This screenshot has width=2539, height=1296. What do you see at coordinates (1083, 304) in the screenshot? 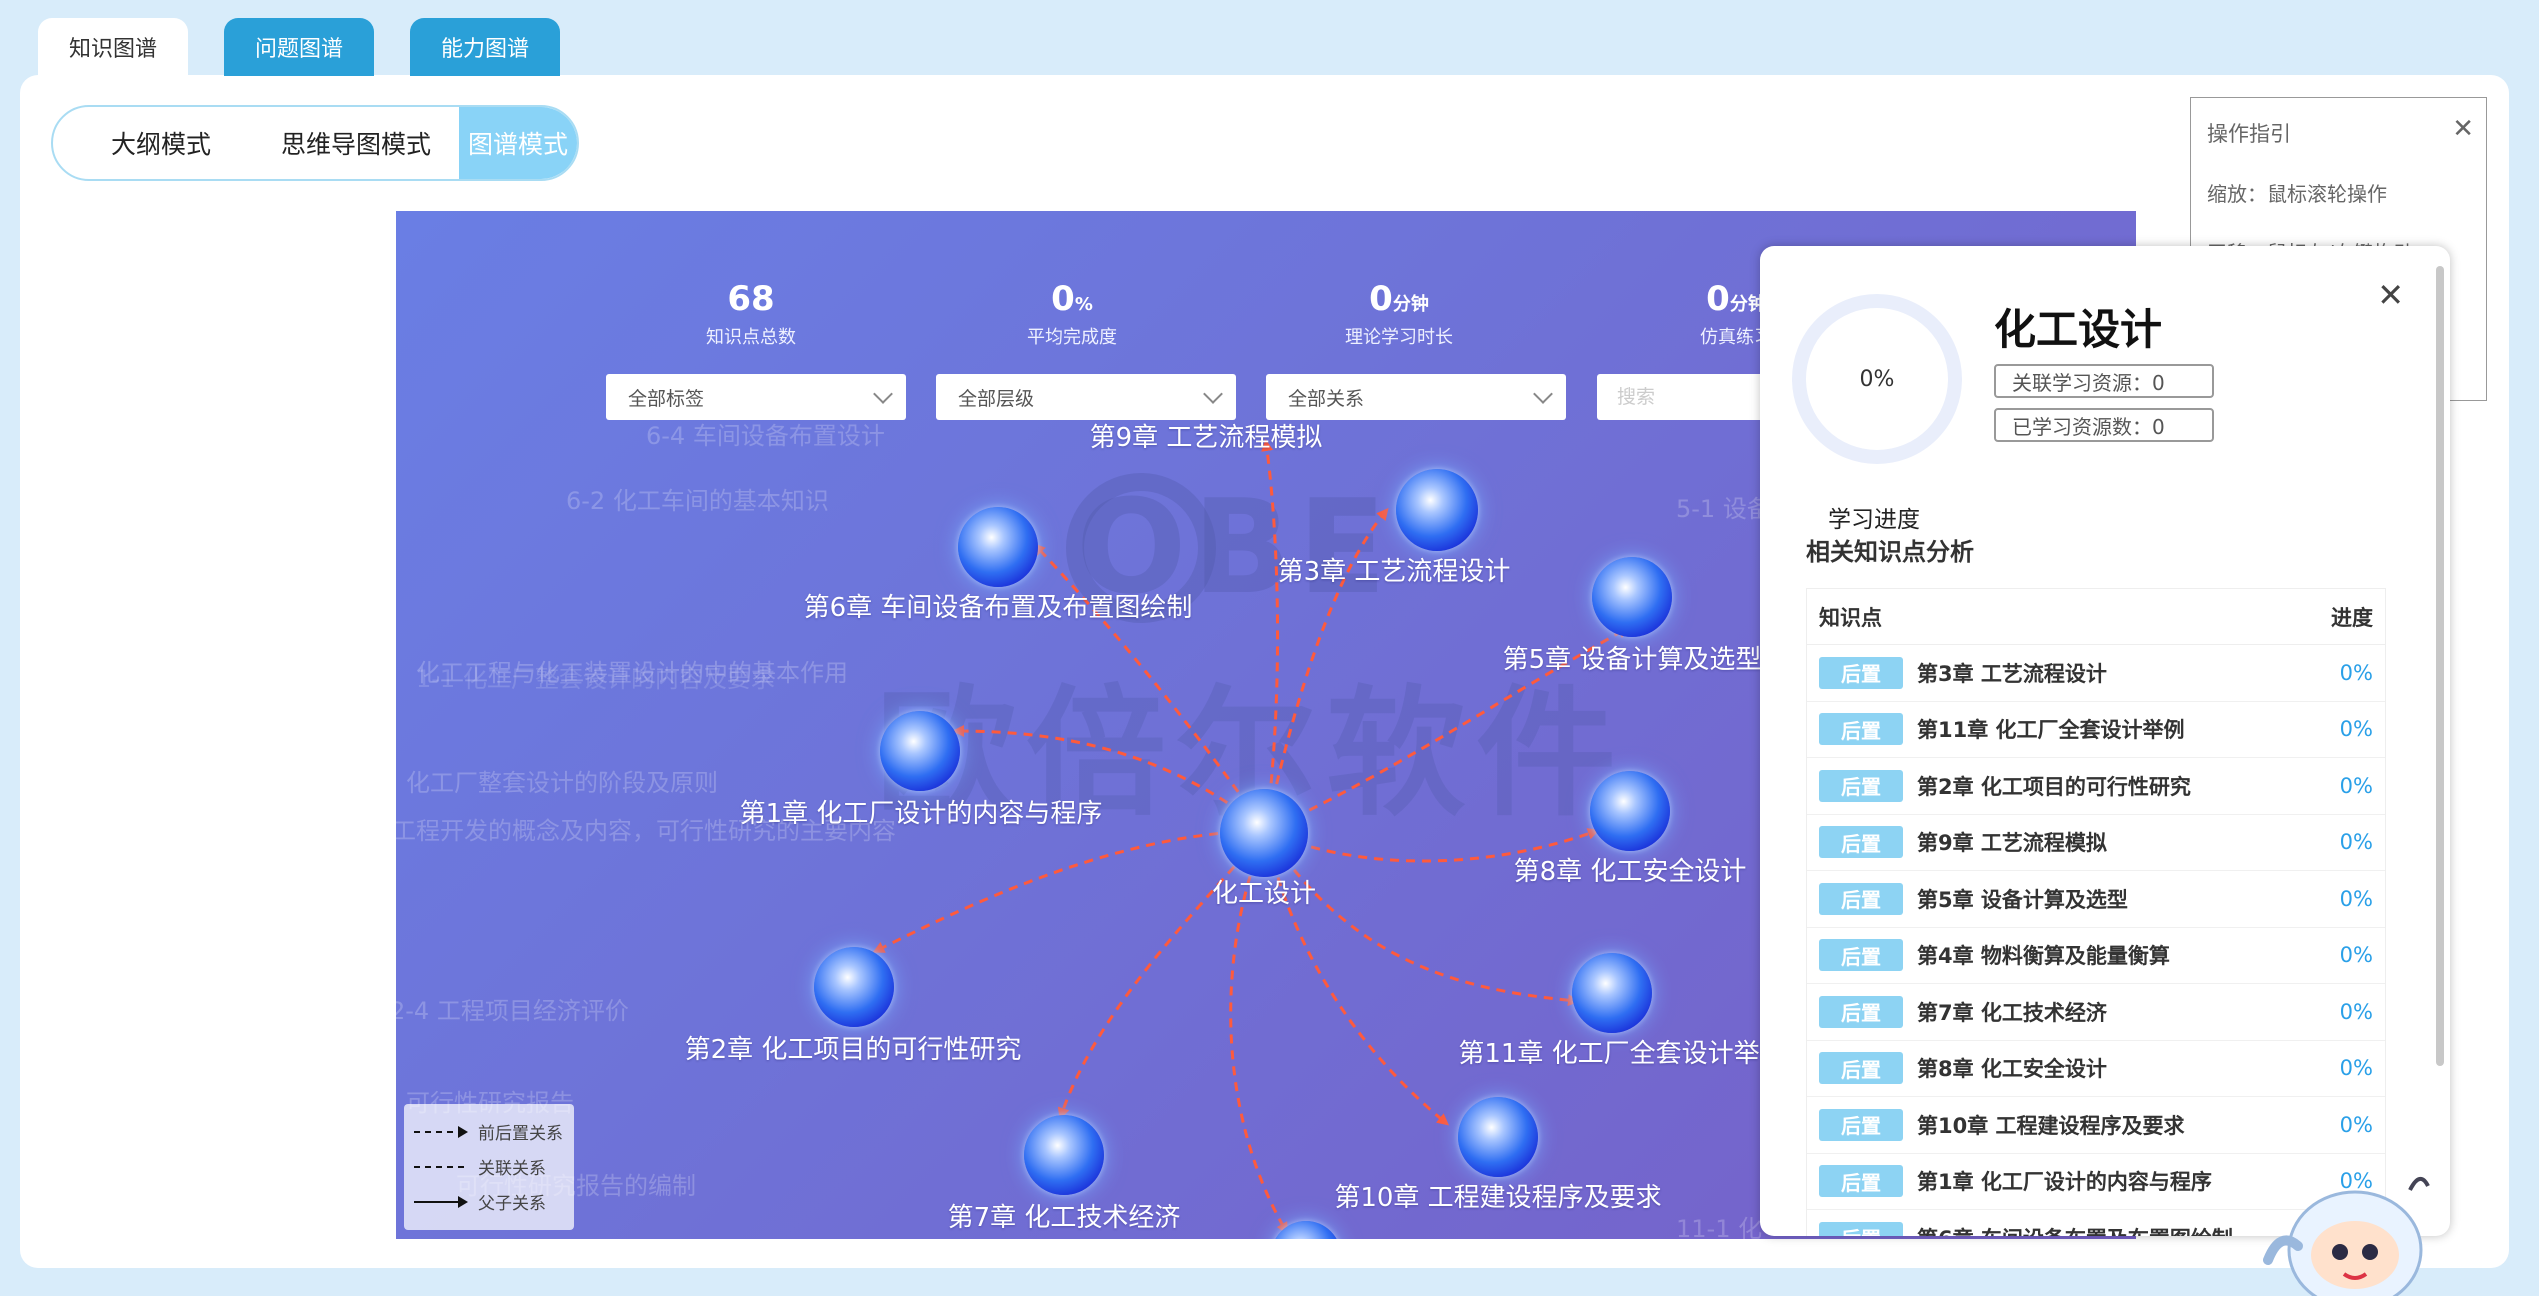
I see `stat-unit: %` at bounding box center [1083, 304].